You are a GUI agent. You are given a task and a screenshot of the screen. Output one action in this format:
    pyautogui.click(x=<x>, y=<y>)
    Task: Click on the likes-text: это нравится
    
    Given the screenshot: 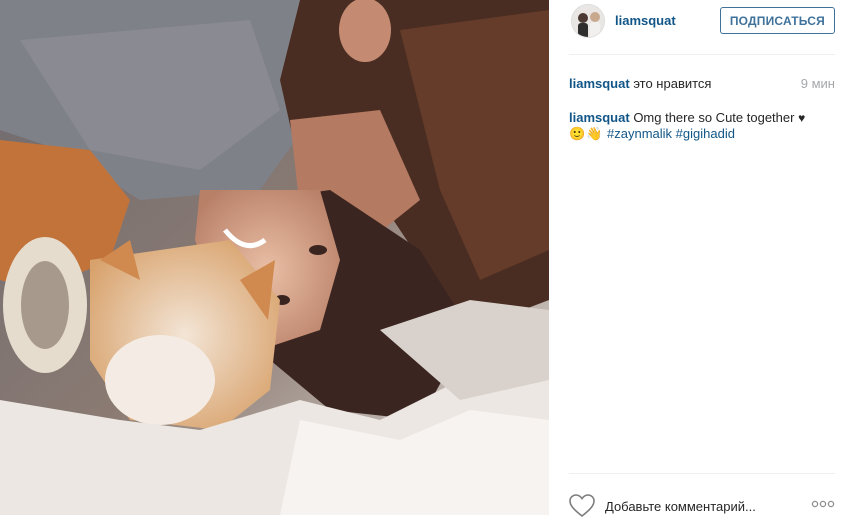 What is the action you would take?
    pyautogui.click(x=672, y=83)
    